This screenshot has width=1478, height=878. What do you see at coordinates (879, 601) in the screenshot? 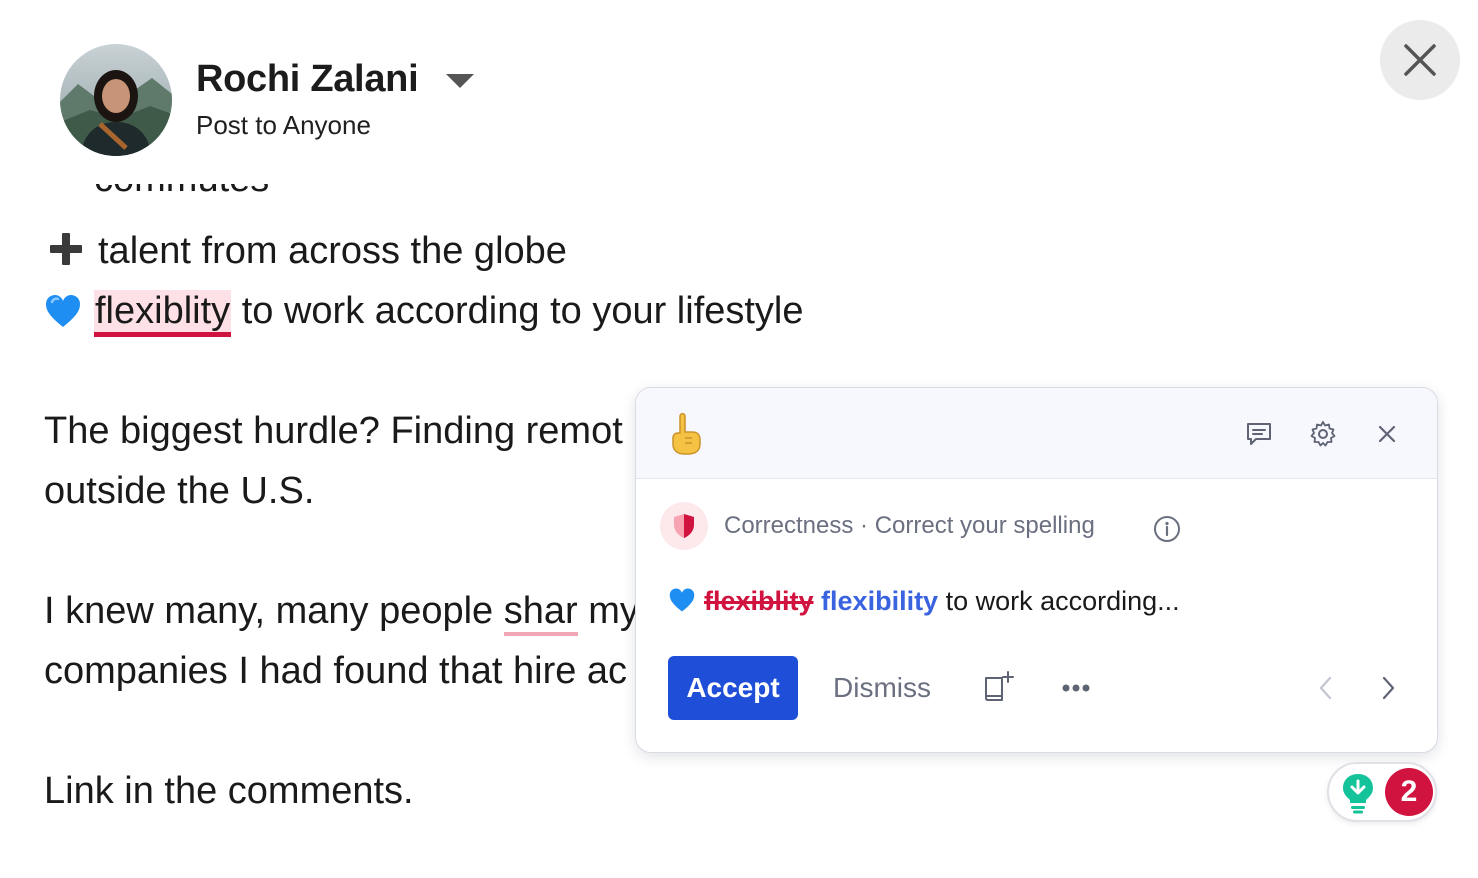
I see `replacement-word: flexibility` at bounding box center [879, 601].